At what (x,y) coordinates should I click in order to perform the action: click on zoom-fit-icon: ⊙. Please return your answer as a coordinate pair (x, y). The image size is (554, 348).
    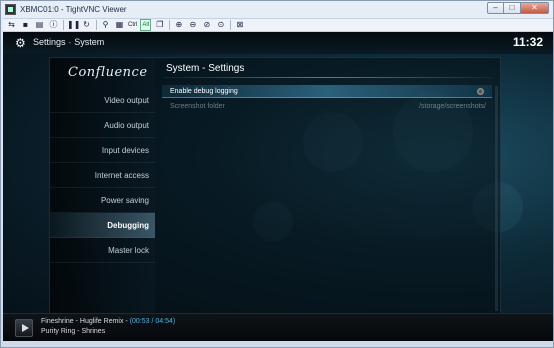
    Looking at the image, I should click on (220, 25).